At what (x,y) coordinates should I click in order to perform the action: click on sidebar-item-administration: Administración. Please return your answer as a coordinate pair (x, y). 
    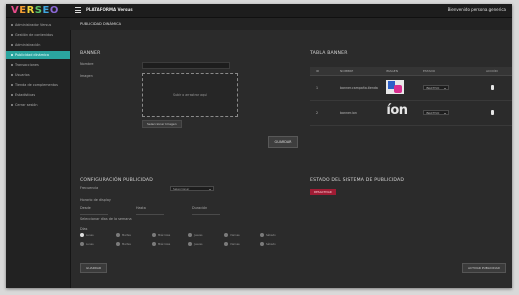
    Looking at the image, I should click on (38, 45).